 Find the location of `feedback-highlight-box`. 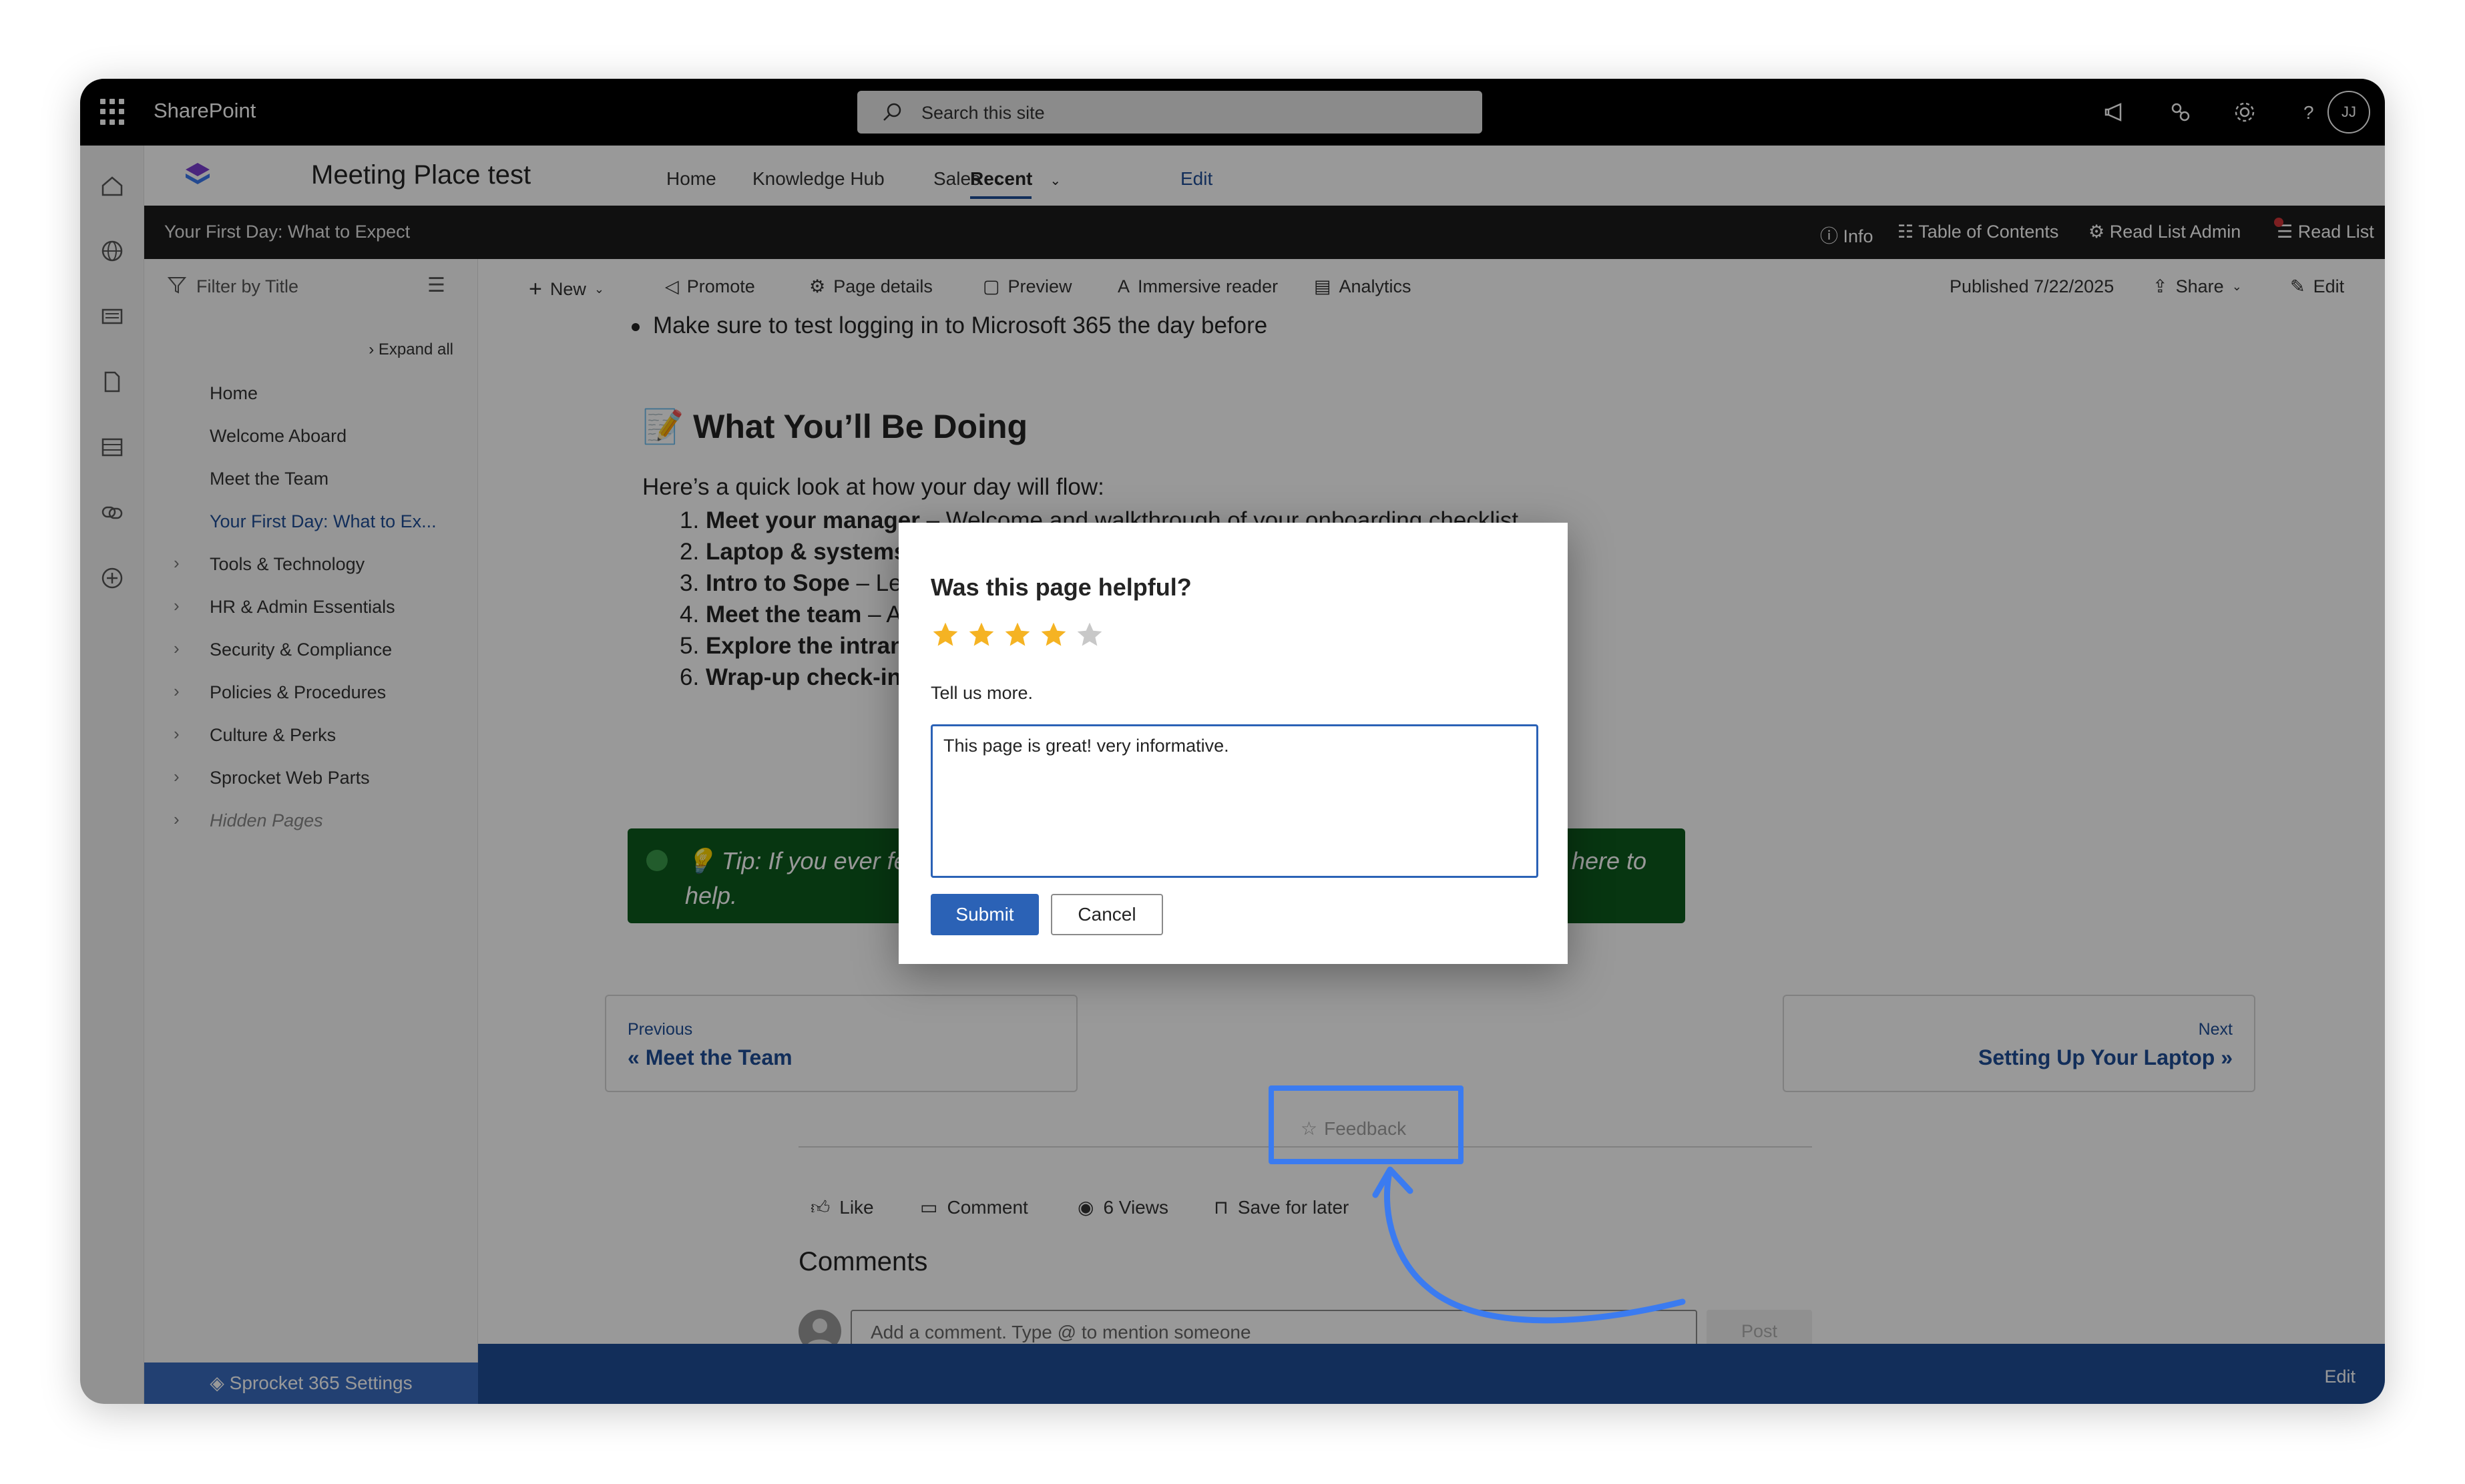

feedback-highlight-box is located at coordinates (1366, 1124).